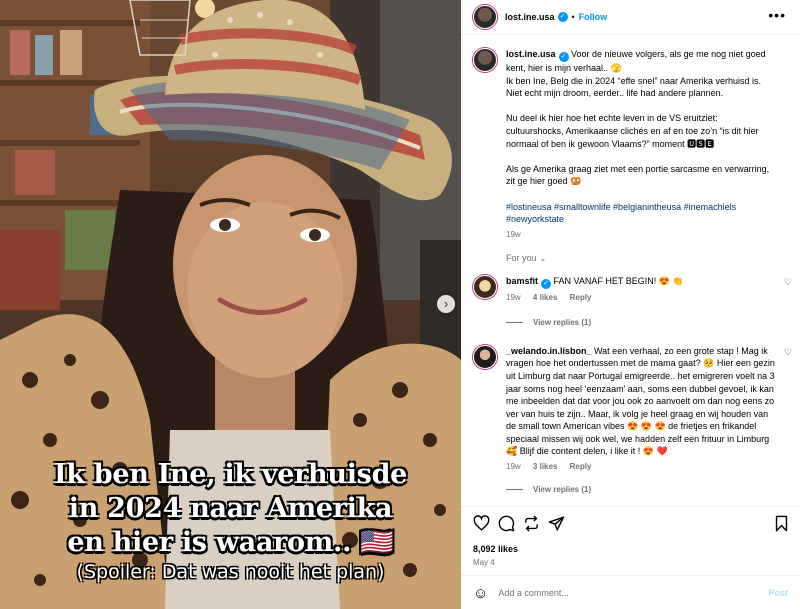 The image size is (800, 609). What do you see at coordinates (777, 15) in the screenshot?
I see `more-options-icon: •••` at bounding box center [777, 15].